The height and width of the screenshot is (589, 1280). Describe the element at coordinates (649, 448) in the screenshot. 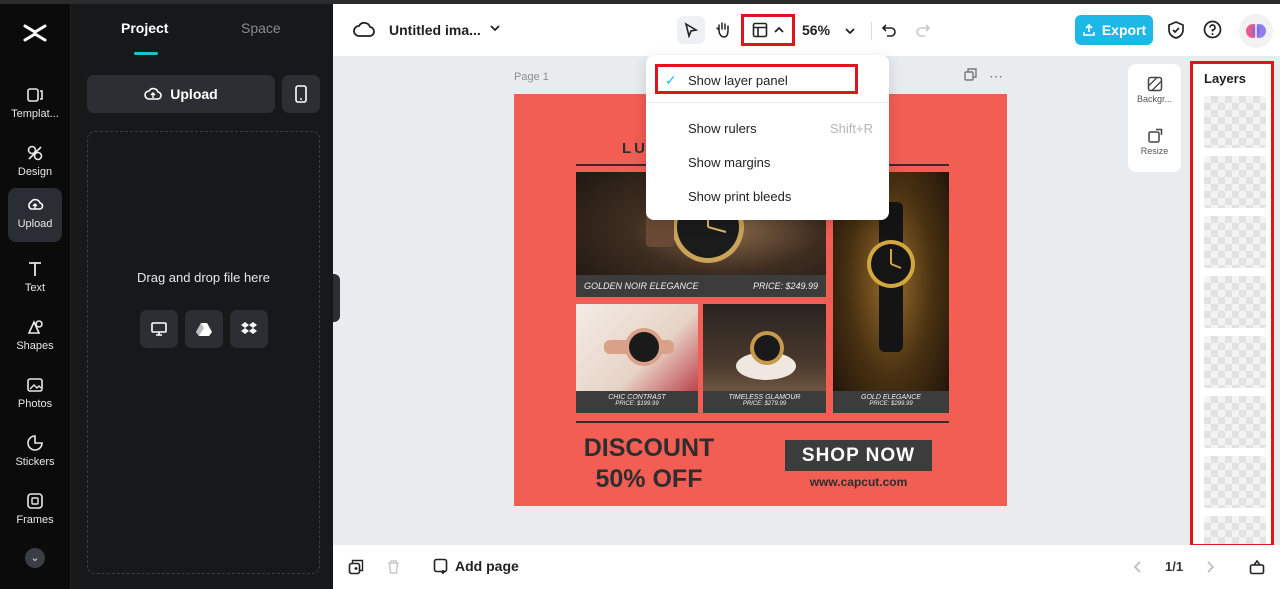

I see `discount-line-1: DISCOUNT` at that location.